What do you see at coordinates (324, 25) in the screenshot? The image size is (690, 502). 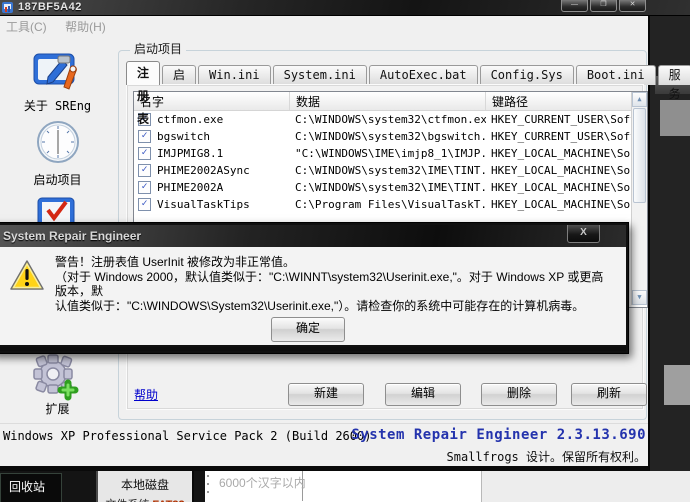 I see `menu-bar: 工具(C) 帮助(H)` at bounding box center [324, 25].